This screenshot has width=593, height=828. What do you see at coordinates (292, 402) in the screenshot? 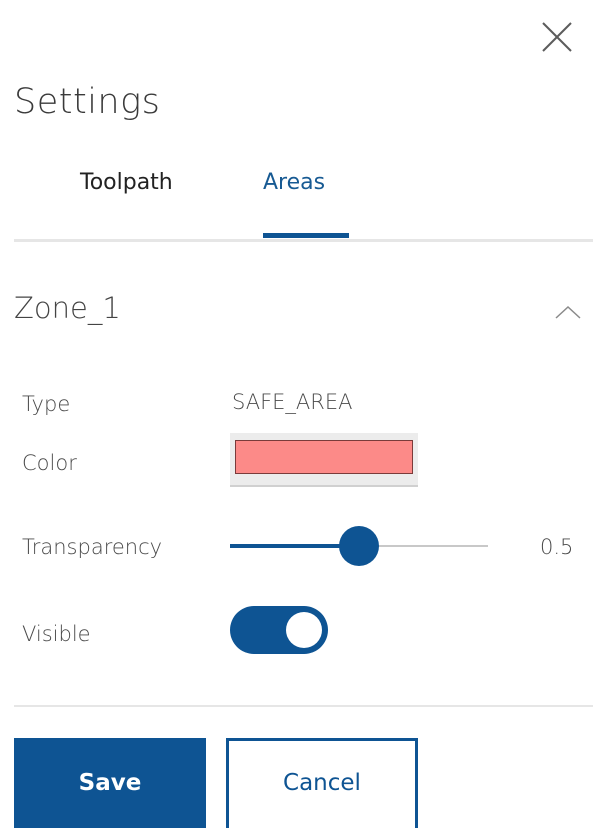
I see `type-value: SAFE_AREA` at bounding box center [292, 402].